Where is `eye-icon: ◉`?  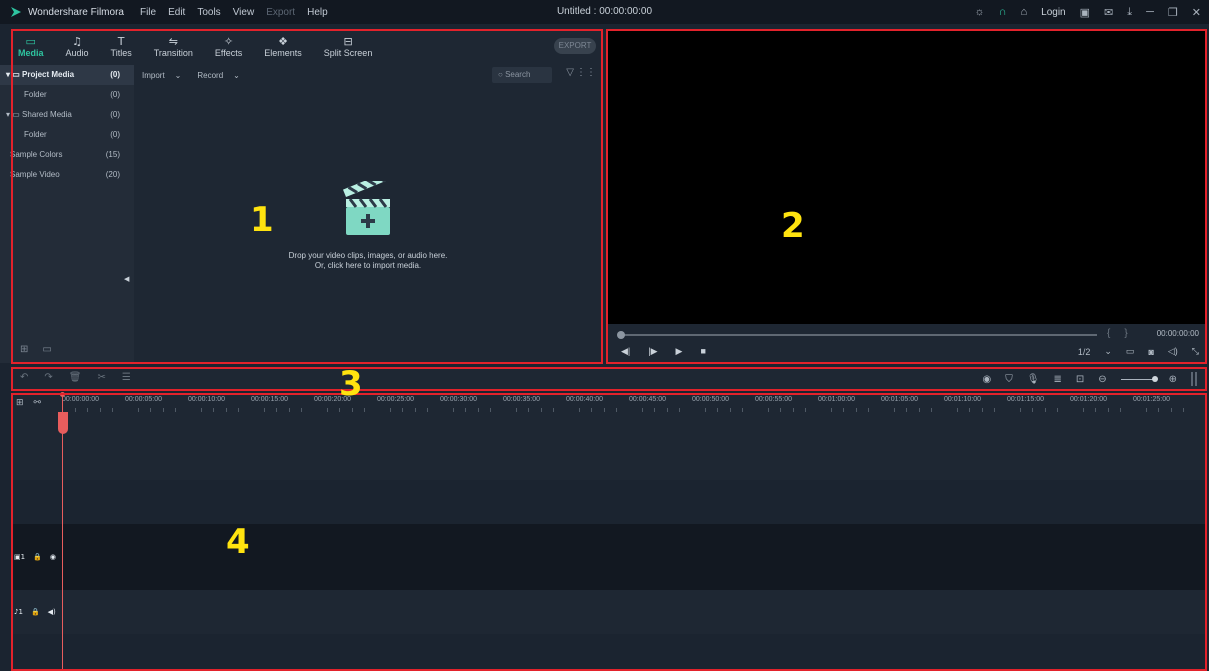
eye-icon: ◉ is located at coordinates (53, 557).